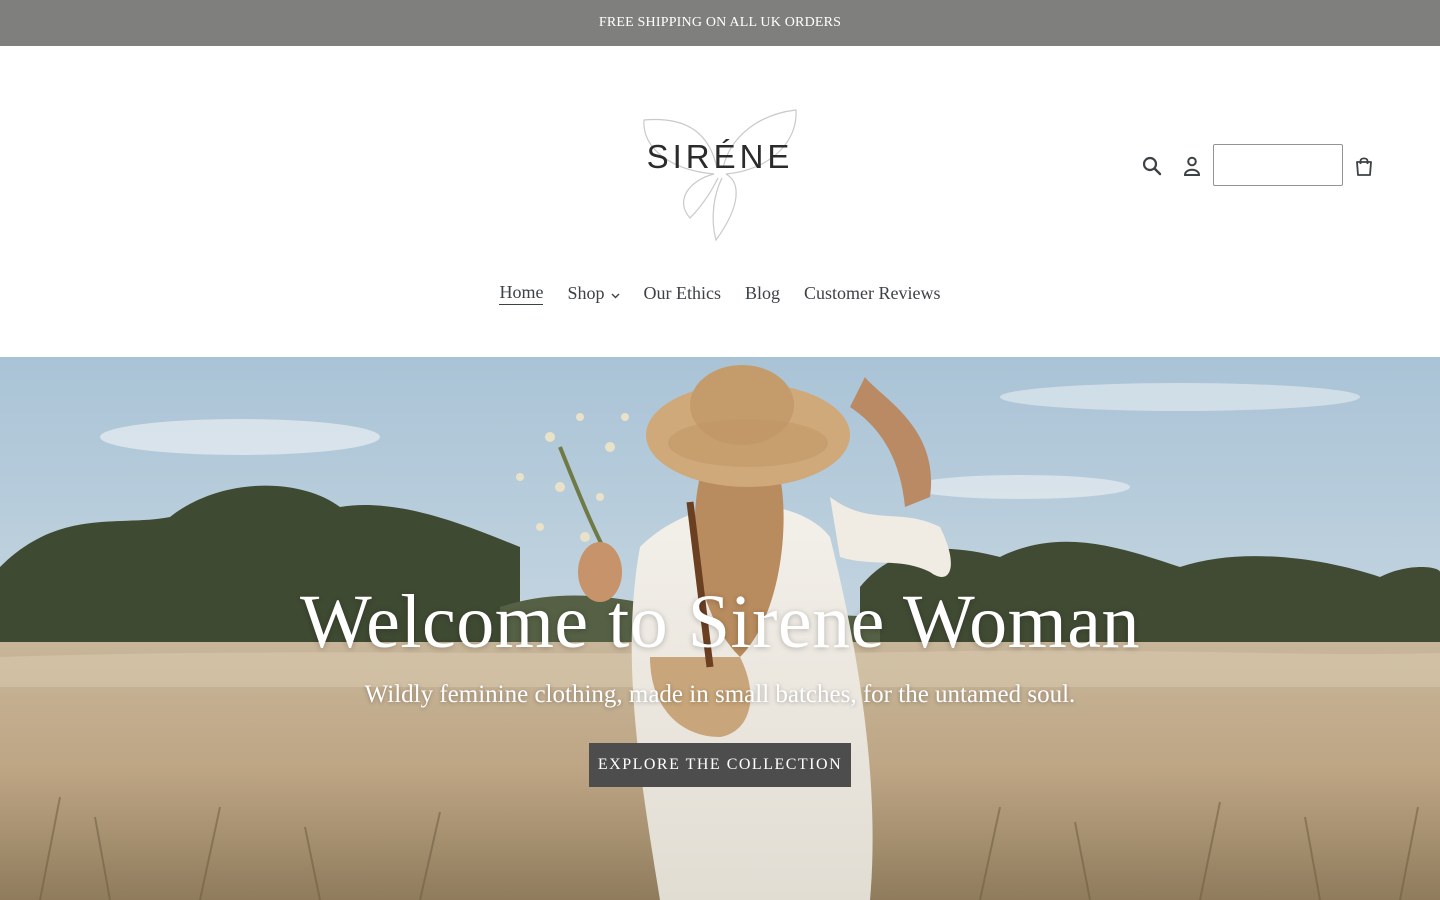  I want to click on announcement-bar: FREE SHIPPING ON ALL UK ORDERS, so click(720, 23).